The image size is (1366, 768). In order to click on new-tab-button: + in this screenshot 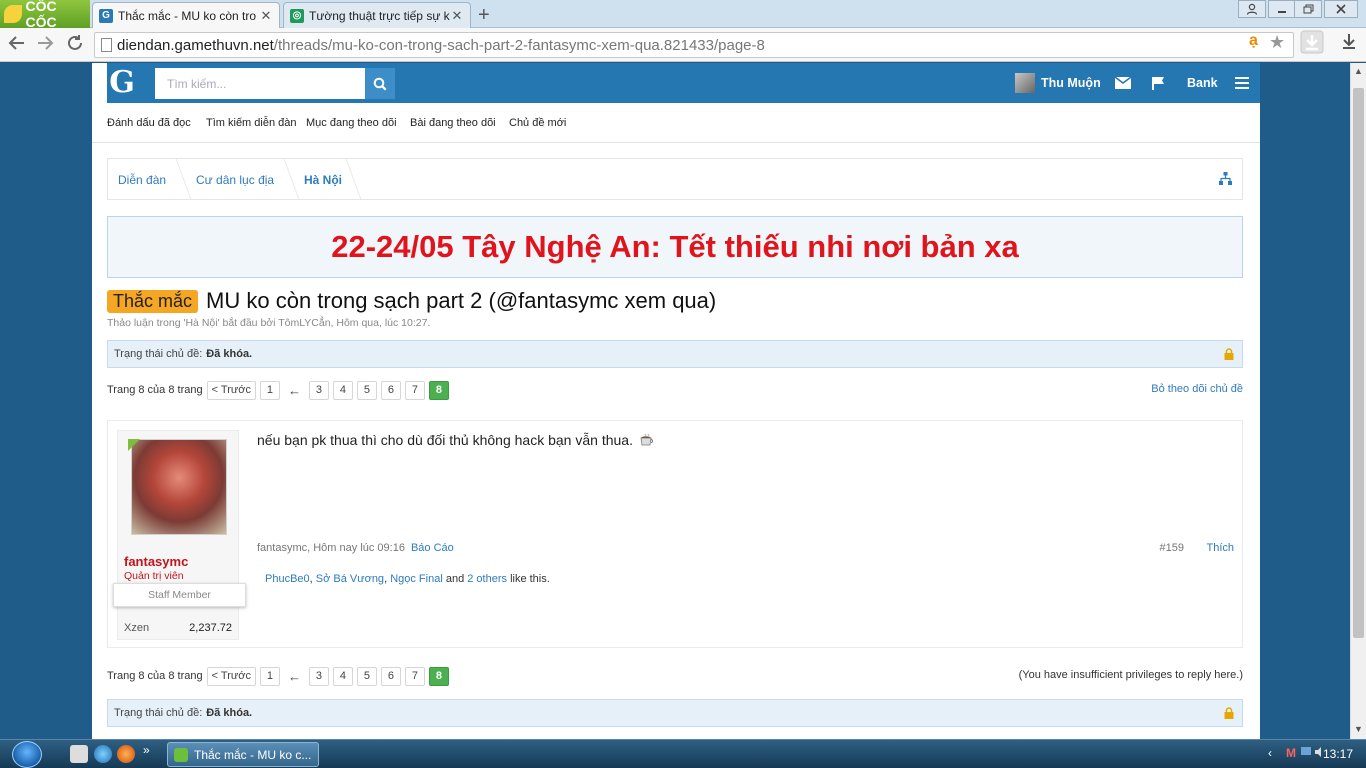, I will do `click(484, 15)`.